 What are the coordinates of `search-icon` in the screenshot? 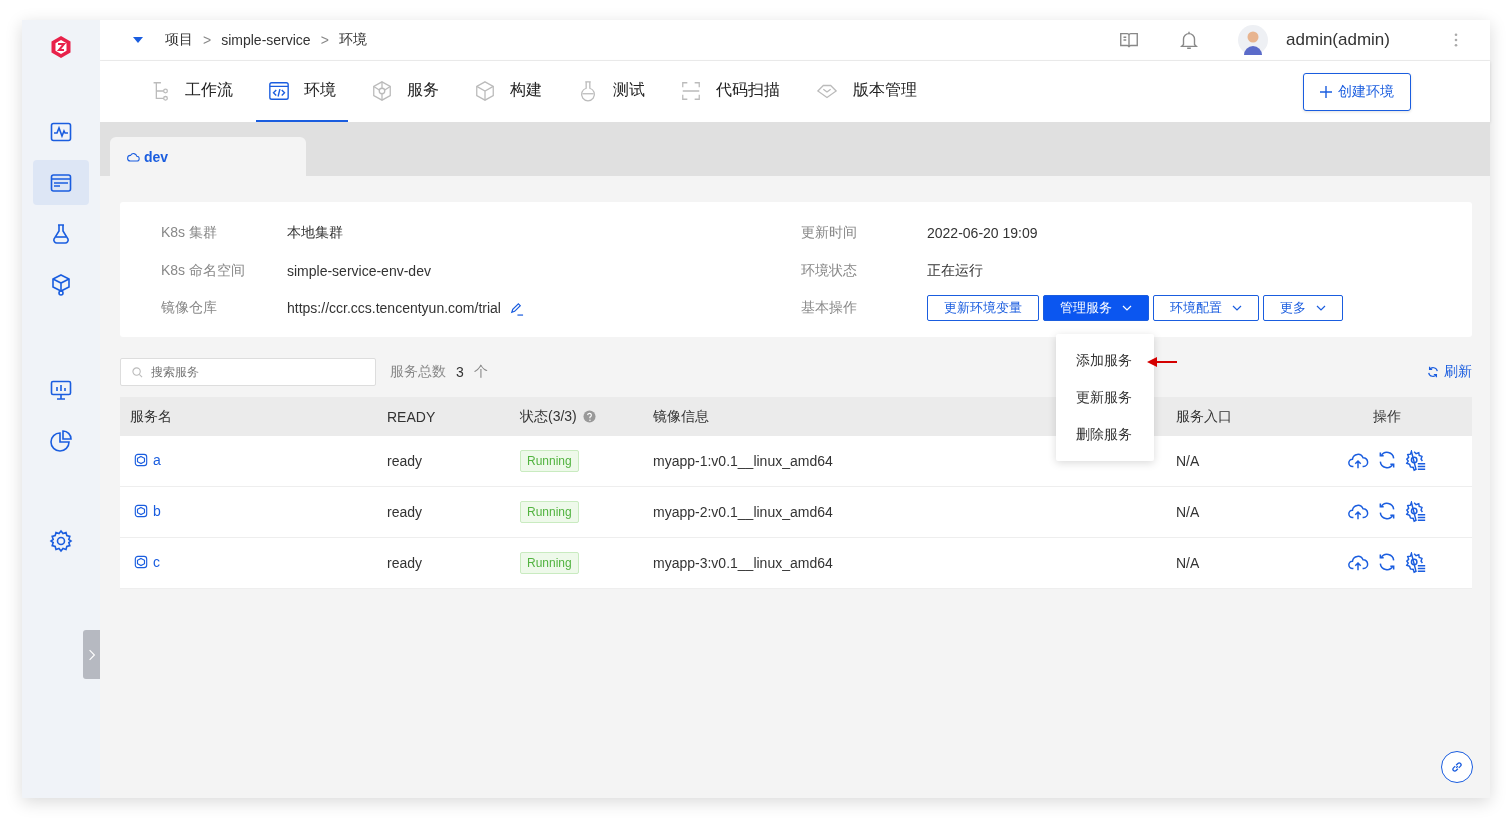 It's located at (137, 372).